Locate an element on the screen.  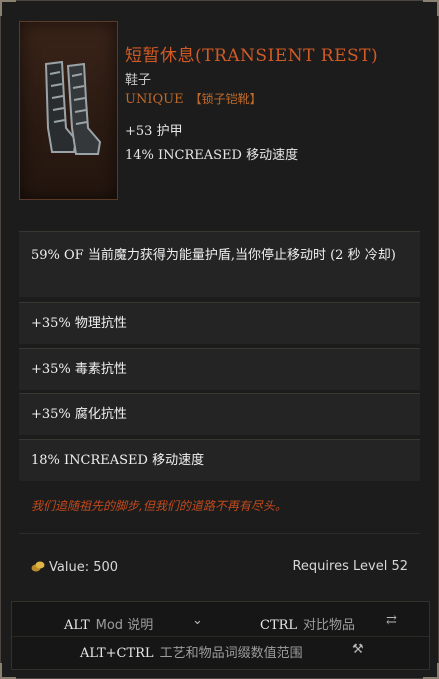
ctrl-desc: 对比物品 is located at coordinates (329, 625).